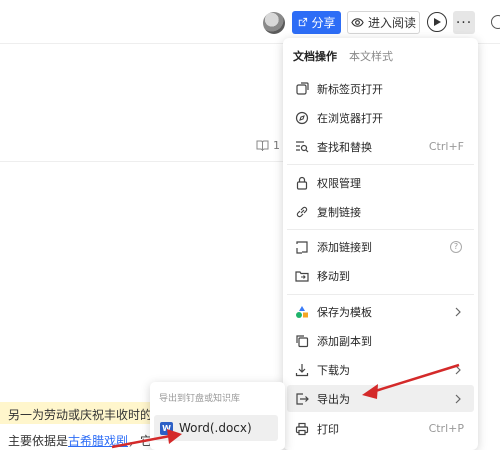 The image size is (500, 450). I want to click on menu-item-label: 复制链接, so click(339, 212).